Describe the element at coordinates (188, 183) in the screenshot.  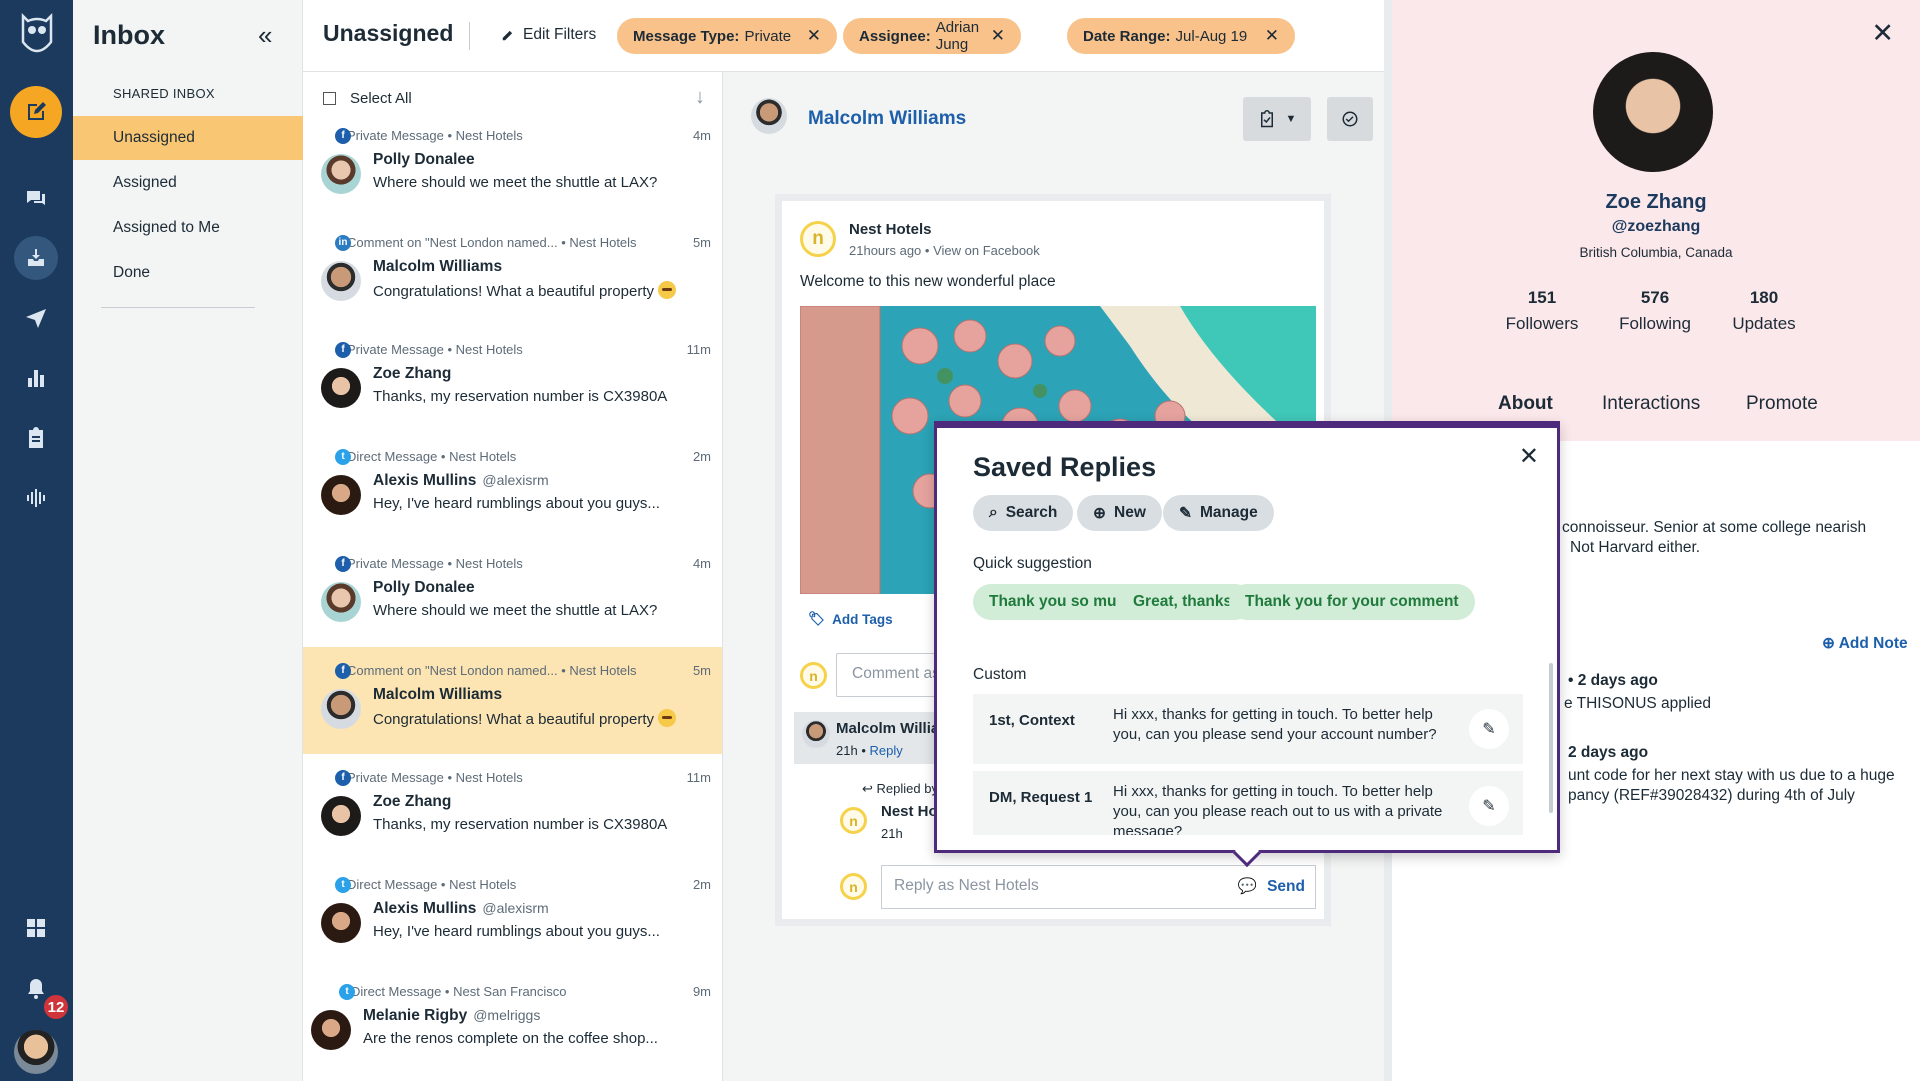
I see `nav-item-assigned: Assigned` at that location.